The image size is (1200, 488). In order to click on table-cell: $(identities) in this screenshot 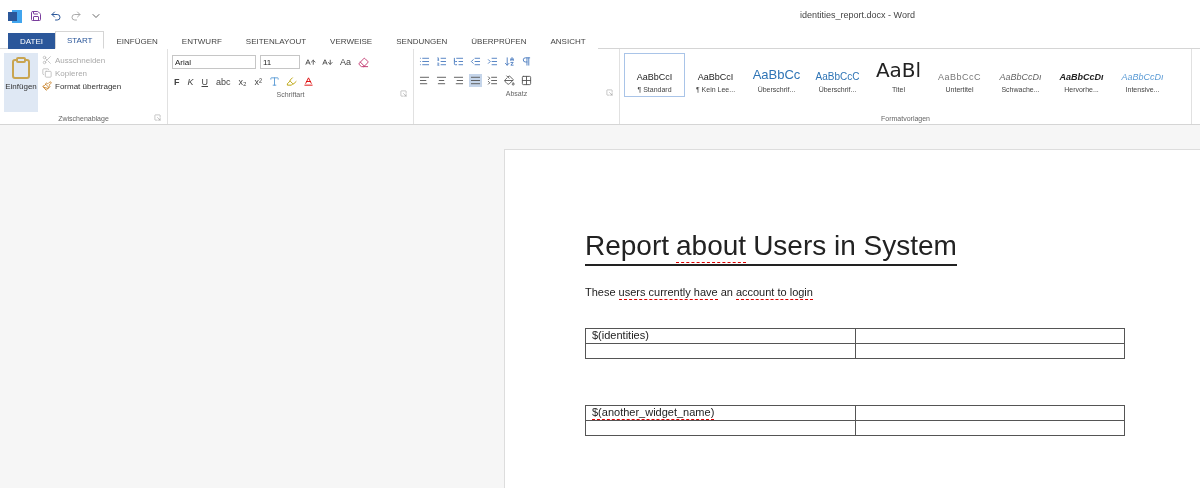, I will do `click(720, 336)`.